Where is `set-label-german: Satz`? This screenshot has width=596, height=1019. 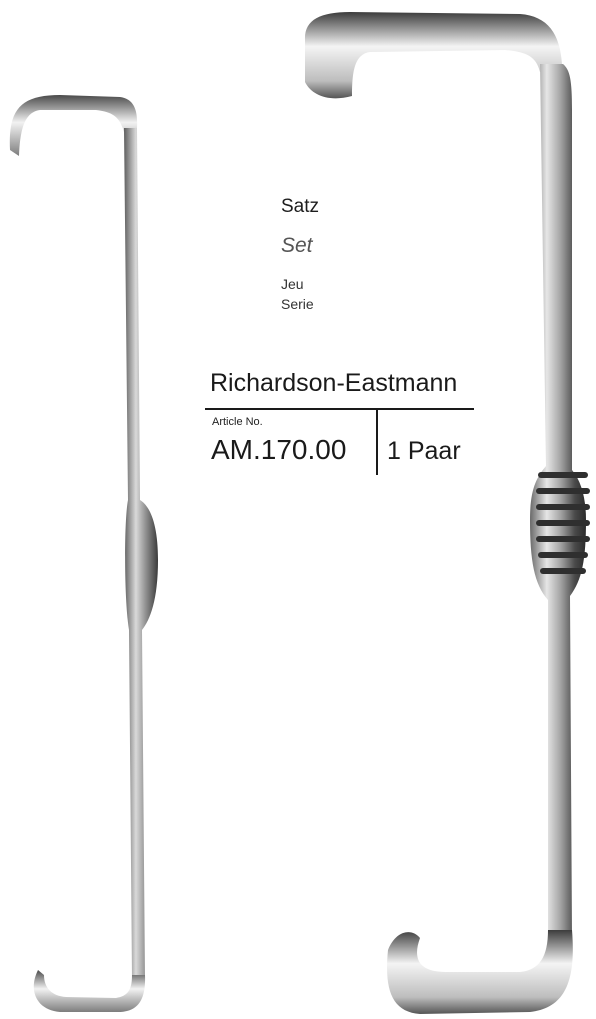 set-label-german: Satz is located at coordinates (300, 206).